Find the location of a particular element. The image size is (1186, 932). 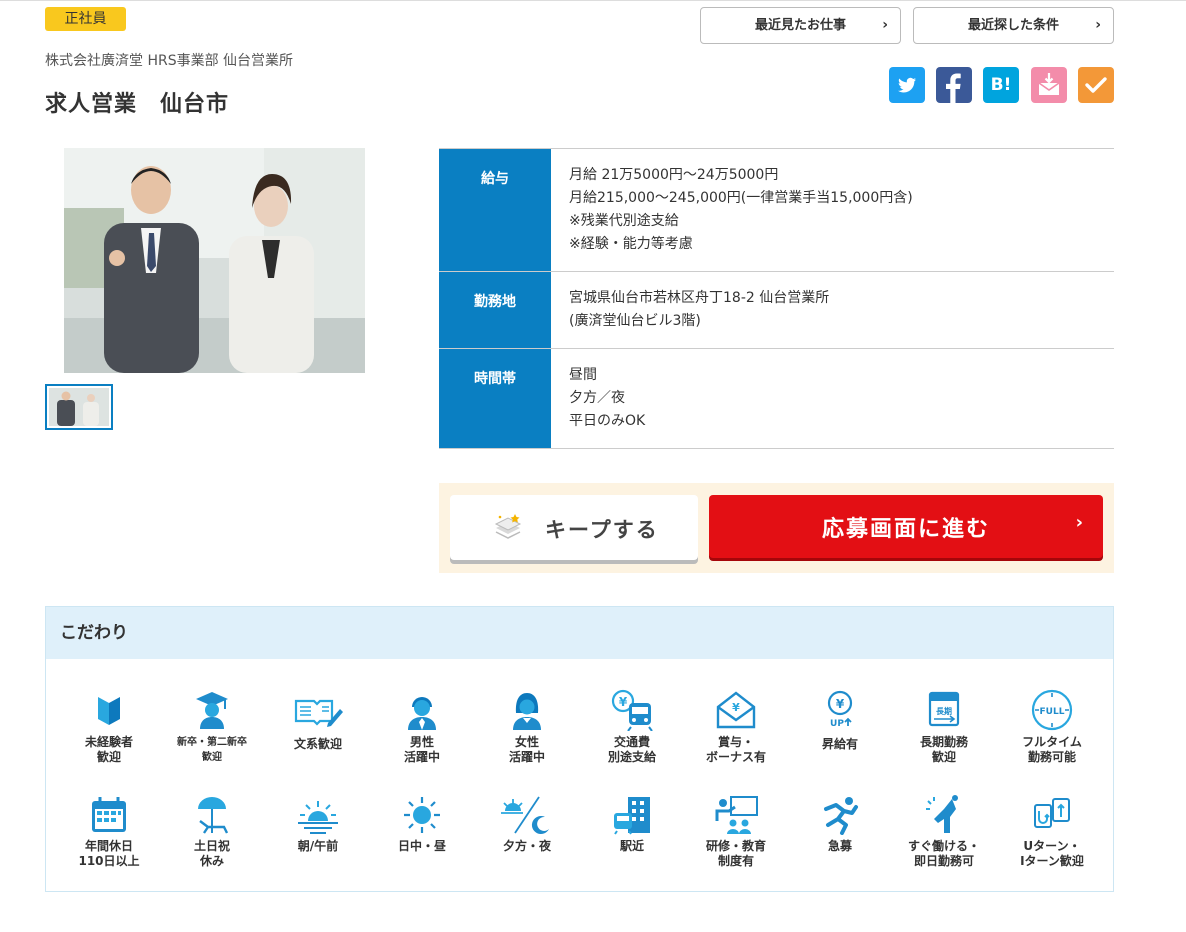

feature-label: 女性 活躍中 is located at coordinates (526, 749).